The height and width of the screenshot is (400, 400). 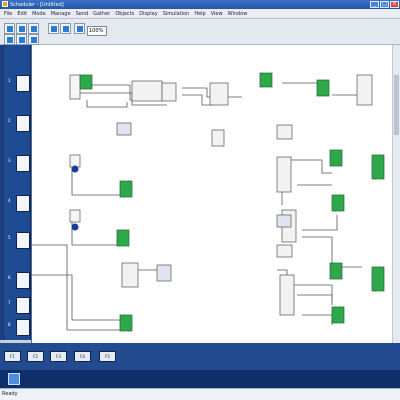 I want to click on output-block, so click(x=364, y=90).